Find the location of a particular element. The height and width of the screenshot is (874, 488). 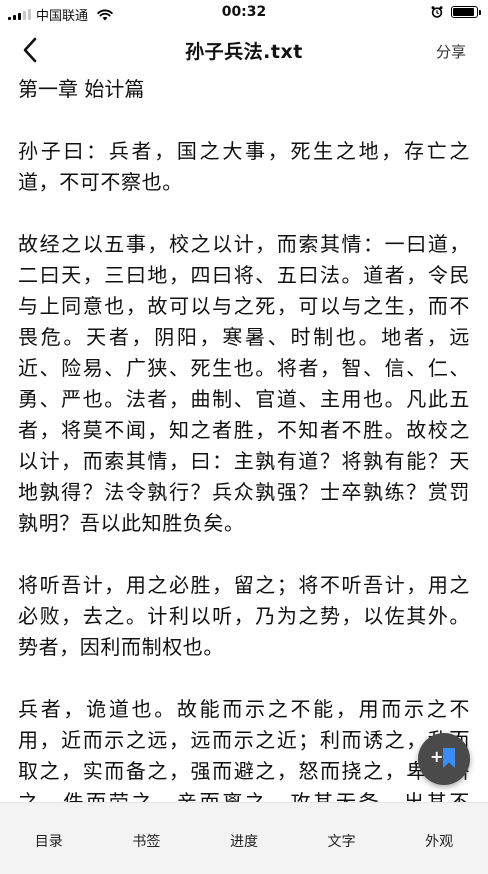

bookmark-icon is located at coordinates (449, 758).